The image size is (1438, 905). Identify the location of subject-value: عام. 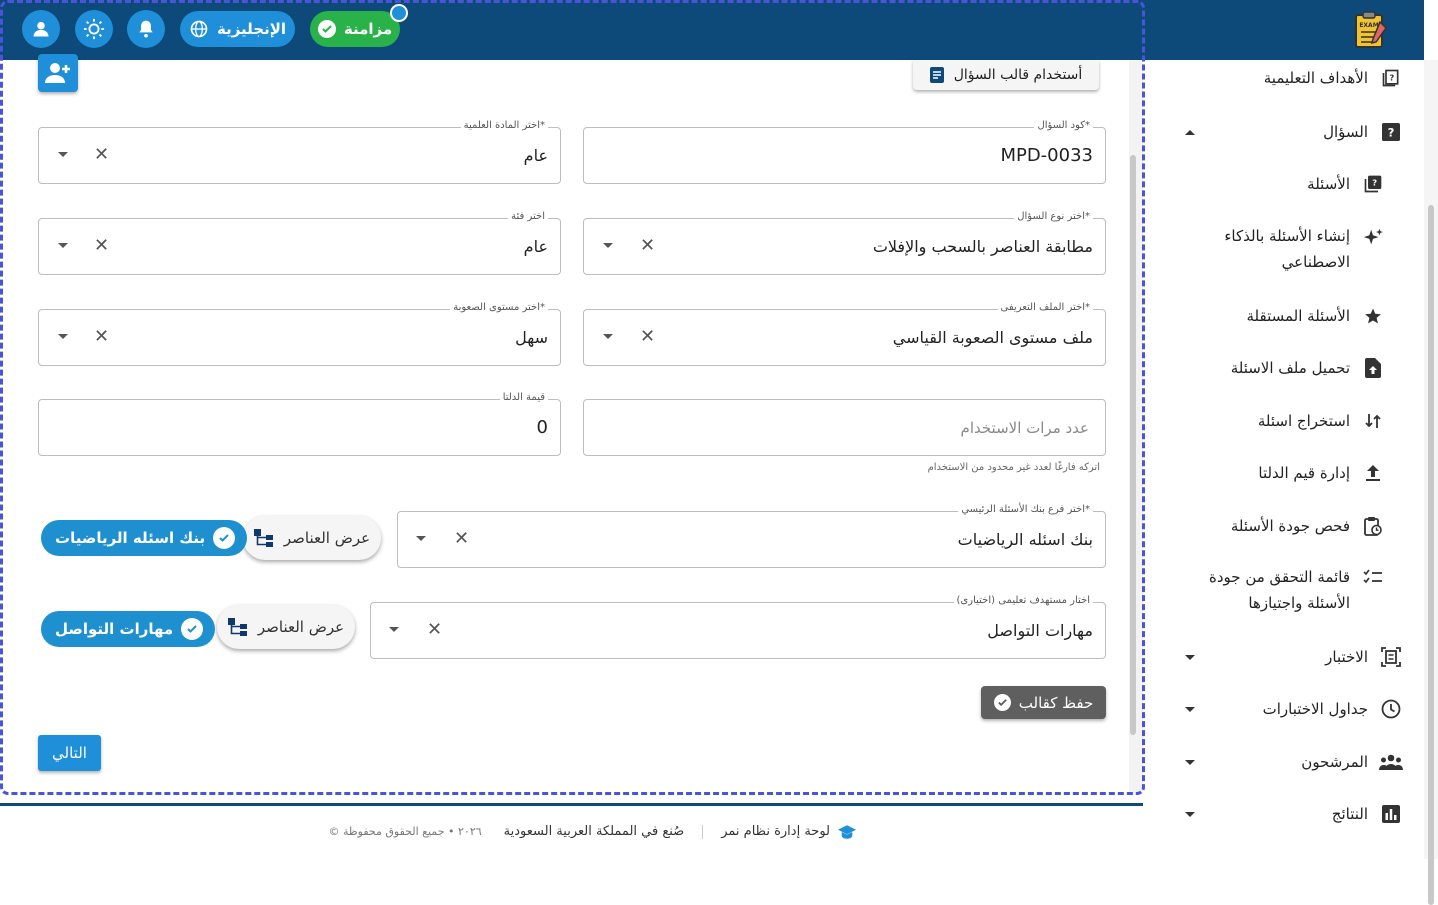
(535, 155).